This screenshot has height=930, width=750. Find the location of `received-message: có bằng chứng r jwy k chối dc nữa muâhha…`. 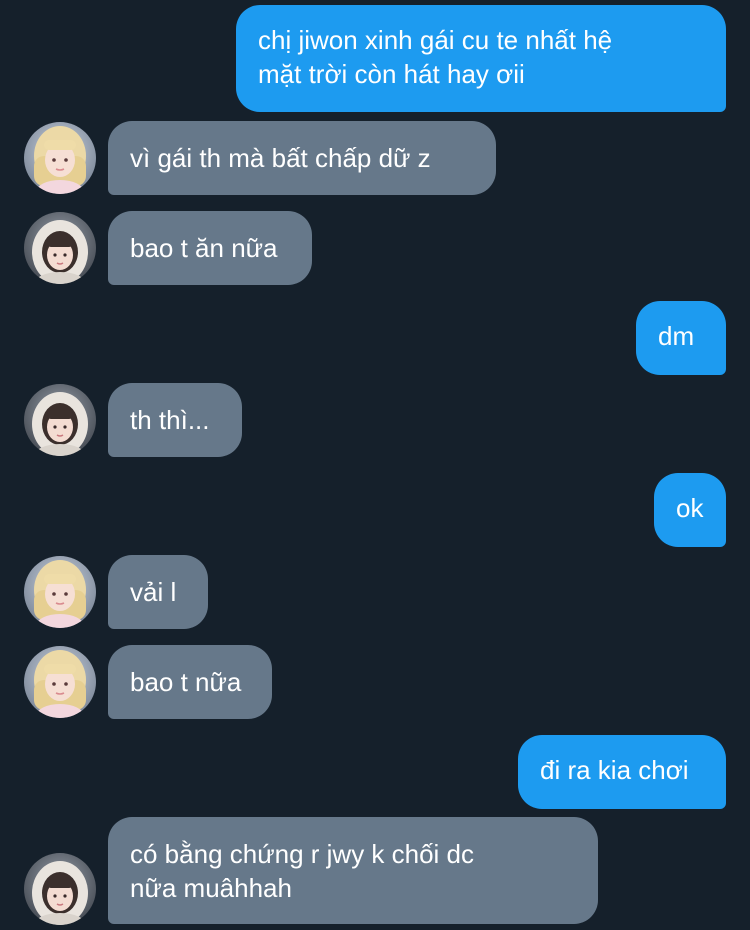

received-message: có bằng chứng r jwy k chối dc nữa muâhha… is located at coordinates (353, 870).